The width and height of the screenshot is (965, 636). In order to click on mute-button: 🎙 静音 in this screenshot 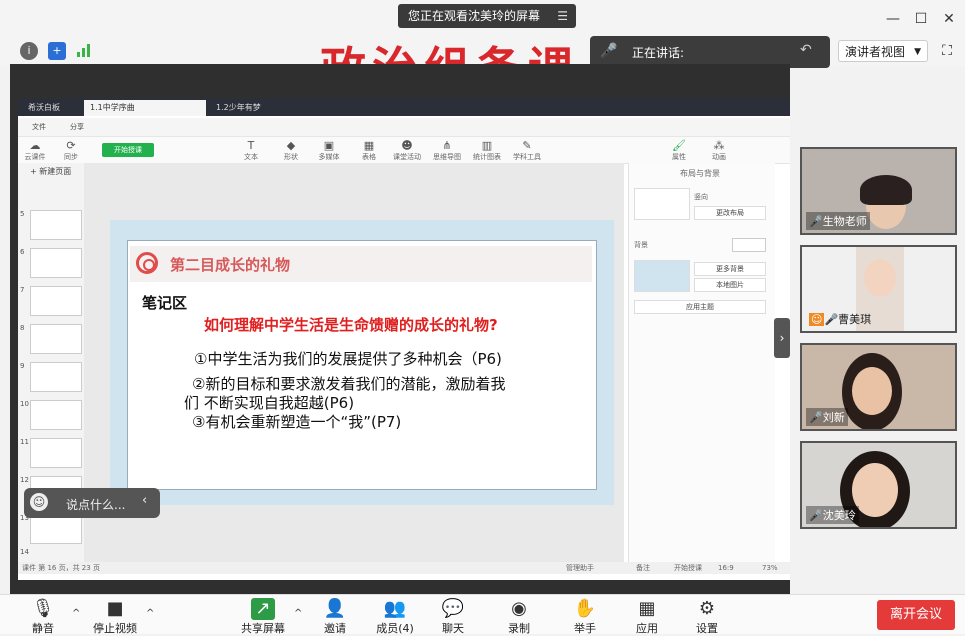, I will do `click(43, 617)`.